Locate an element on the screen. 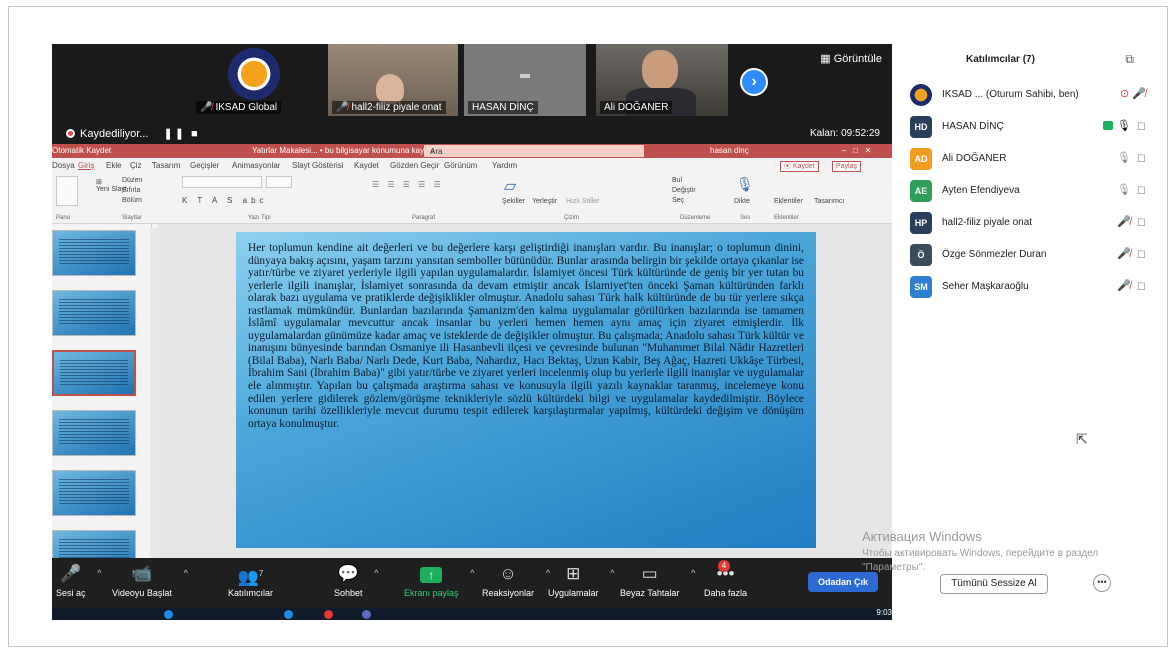  tab-slayt-gosterisi: Slayt Gösterisi is located at coordinates (318, 165).